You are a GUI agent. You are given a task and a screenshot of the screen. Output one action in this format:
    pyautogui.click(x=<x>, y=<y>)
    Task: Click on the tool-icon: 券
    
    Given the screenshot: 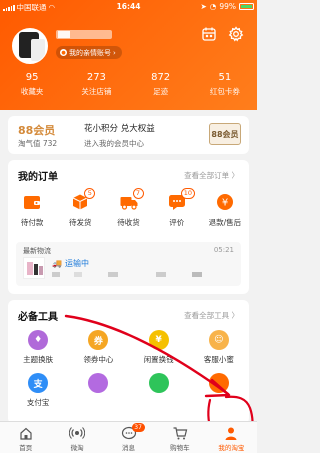 What is the action you would take?
    pyautogui.click(x=98, y=340)
    